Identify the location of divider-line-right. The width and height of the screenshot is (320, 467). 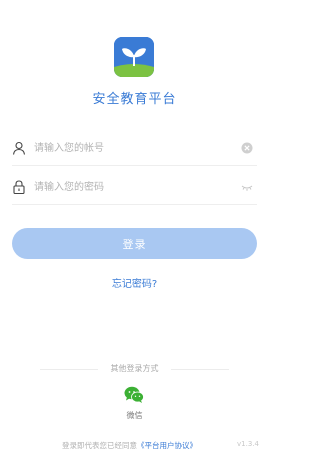
(200, 369).